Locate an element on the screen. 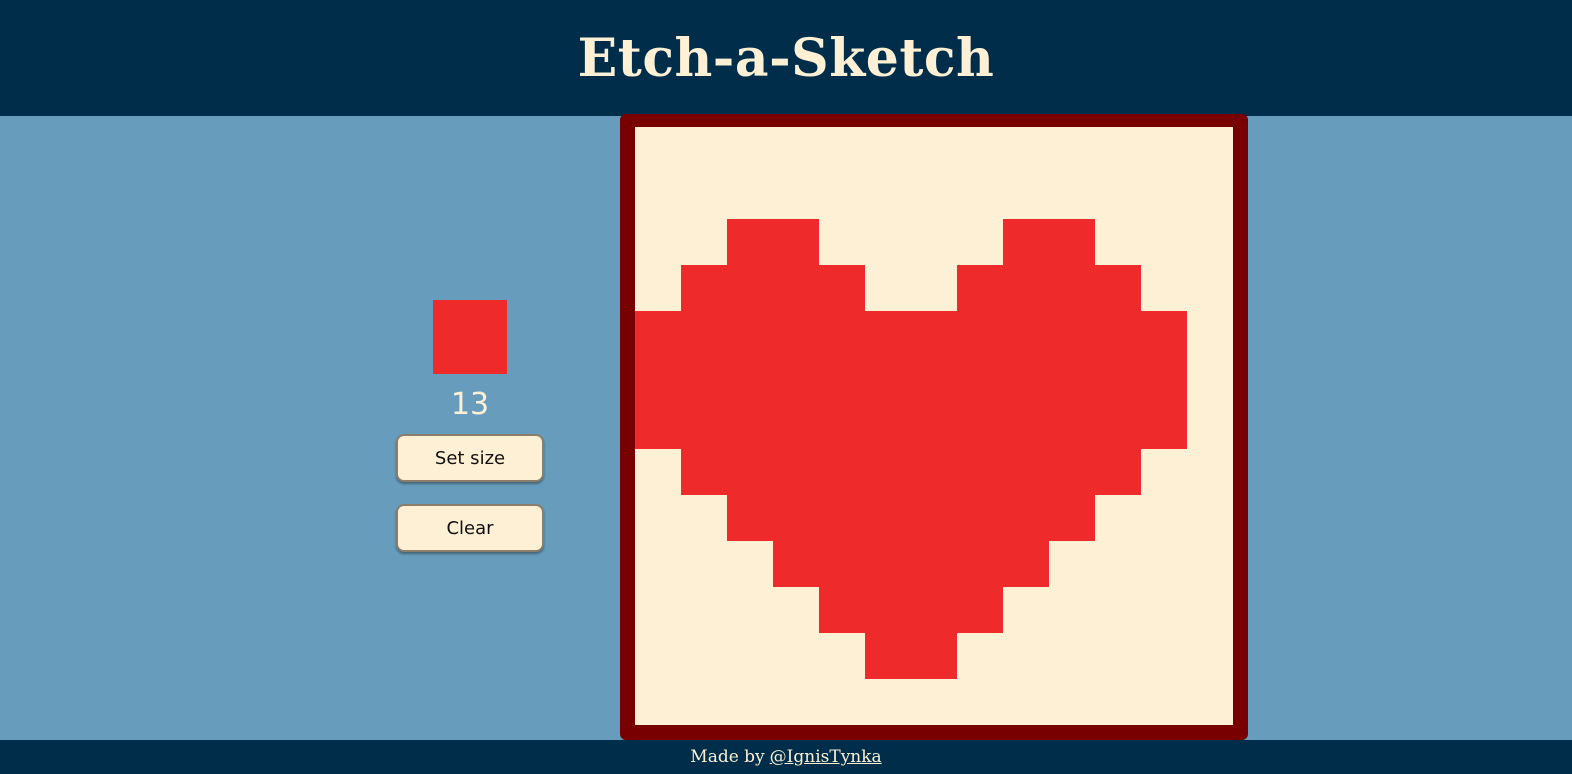  author-link: @IgnisTynka is located at coordinates (826, 757).